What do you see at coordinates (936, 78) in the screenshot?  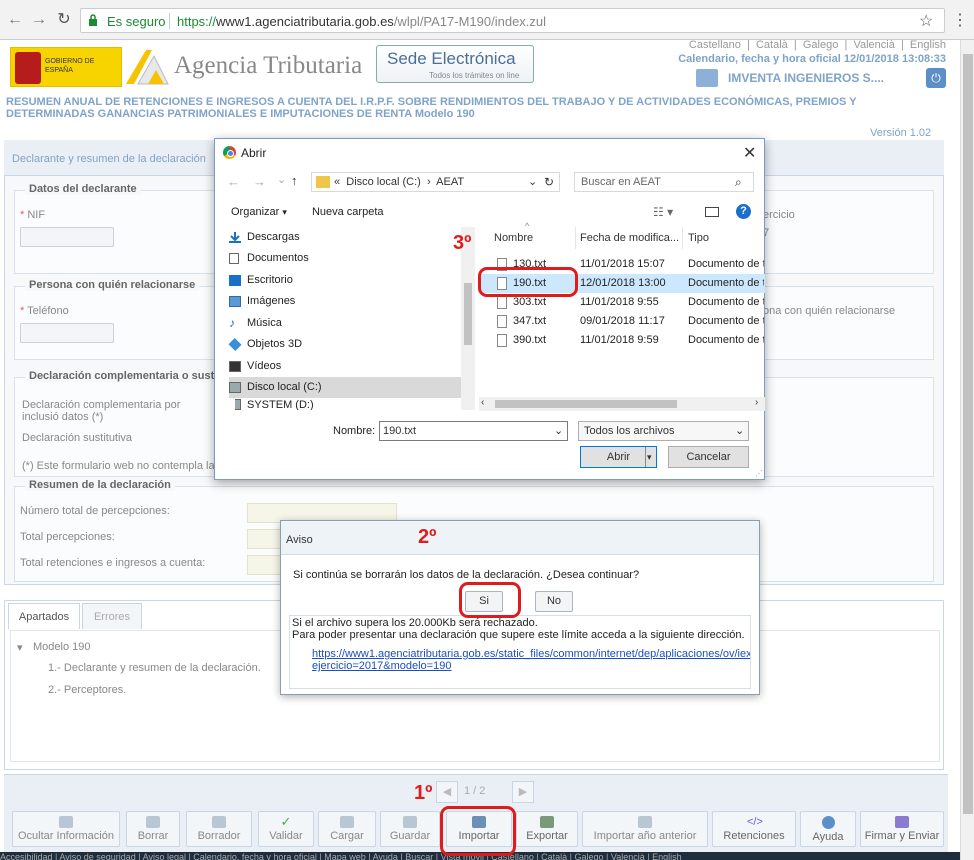 I see `logout-power-icon: ⏻` at bounding box center [936, 78].